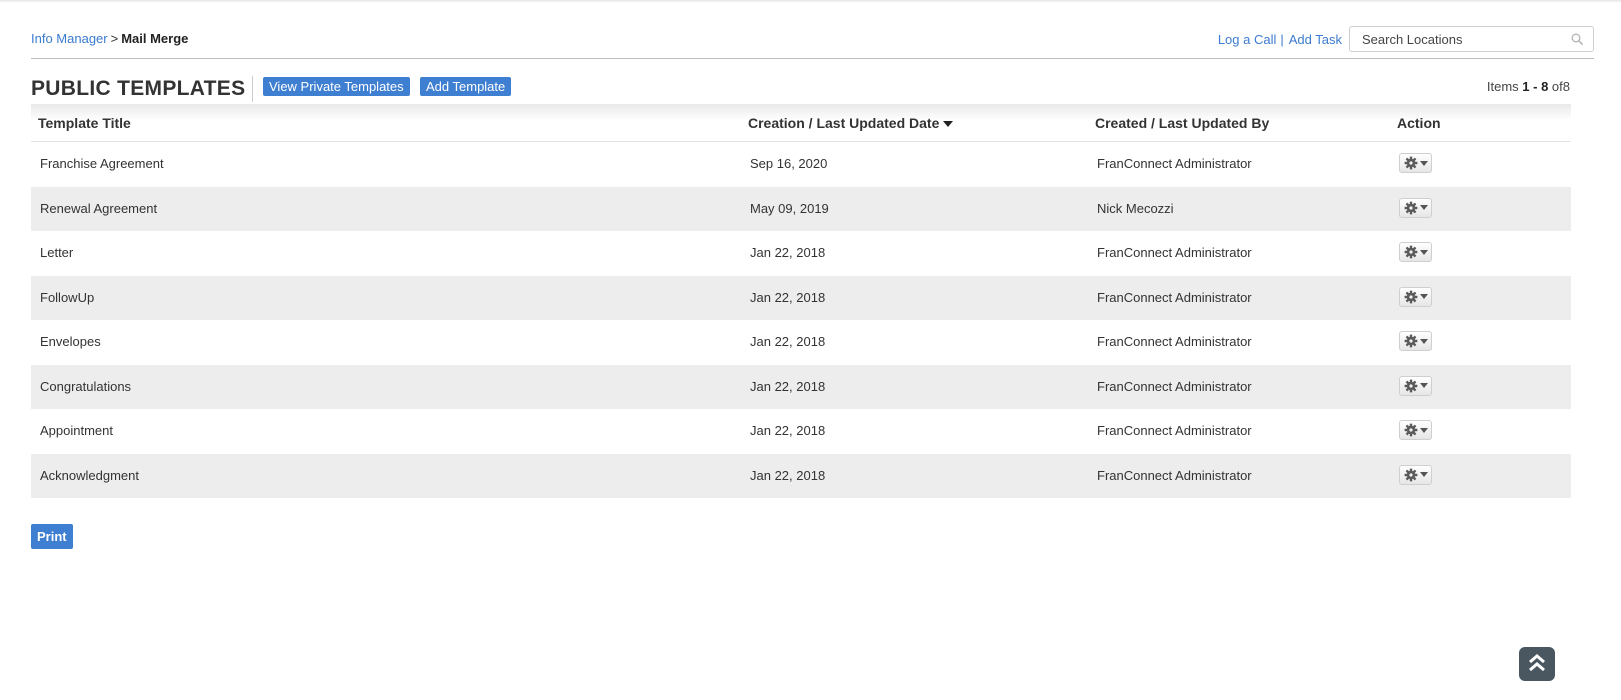 The height and width of the screenshot is (700, 1621). Describe the element at coordinates (70, 341) in the screenshot. I see `template-title-cell: Envelopes` at that location.